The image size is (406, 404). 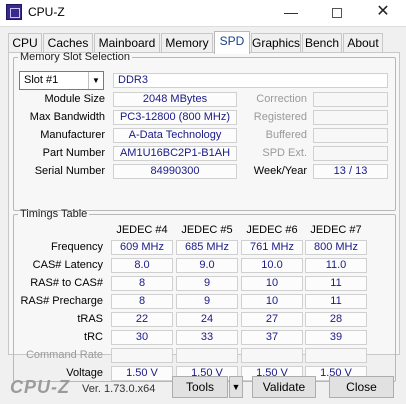 What do you see at coordinates (336, 265) in the screenshot?
I see `timing-cell: 11.0` at bounding box center [336, 265].